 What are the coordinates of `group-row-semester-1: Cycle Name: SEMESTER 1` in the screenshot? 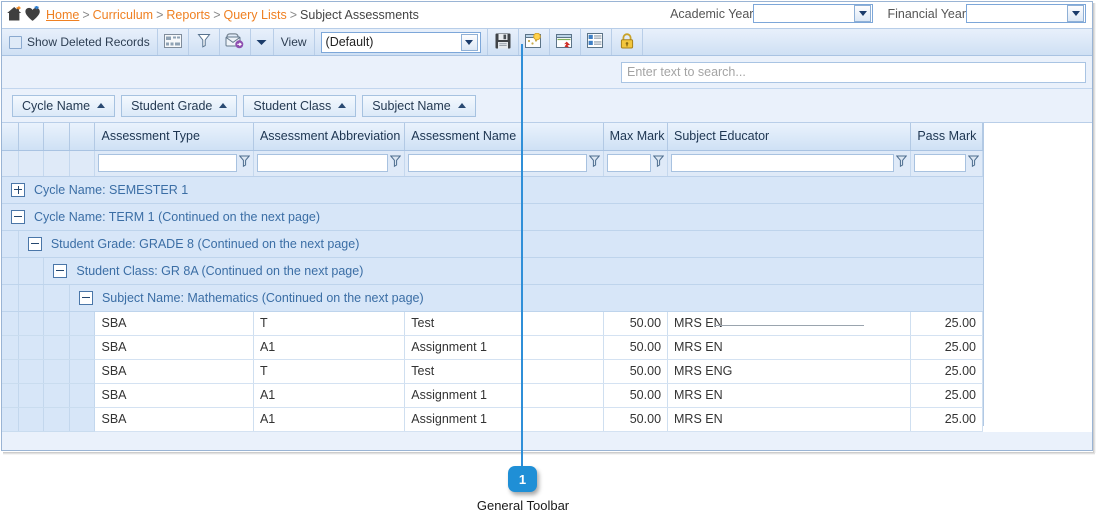 It's located at (492, 190).